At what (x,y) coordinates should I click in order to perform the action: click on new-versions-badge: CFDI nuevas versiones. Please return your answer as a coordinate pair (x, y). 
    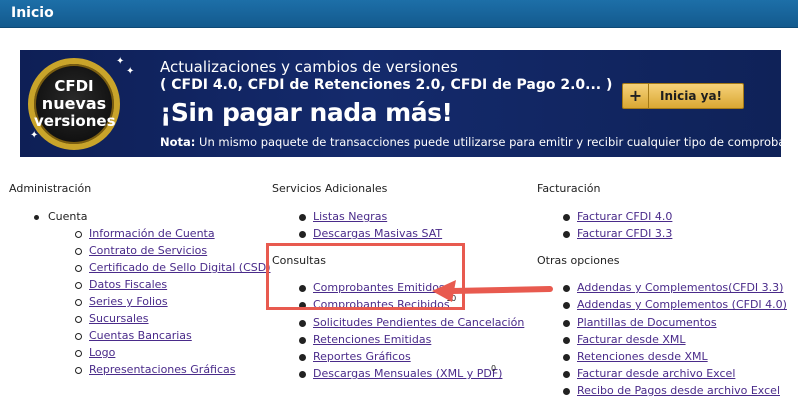
    Looking at the image, I should click on (74, 104).